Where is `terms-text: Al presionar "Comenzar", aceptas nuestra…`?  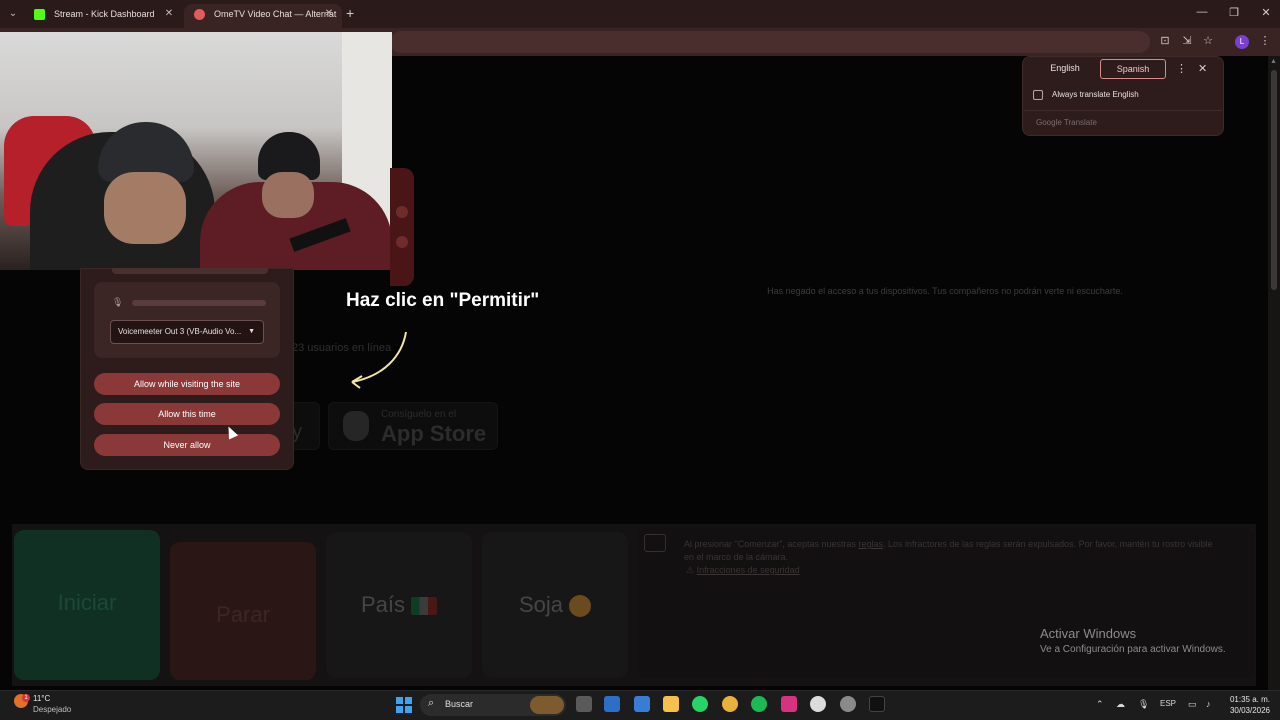 terms-text: Al presionar "Comenzar", aceptas nuestra… is located at coordinates (949, 551).